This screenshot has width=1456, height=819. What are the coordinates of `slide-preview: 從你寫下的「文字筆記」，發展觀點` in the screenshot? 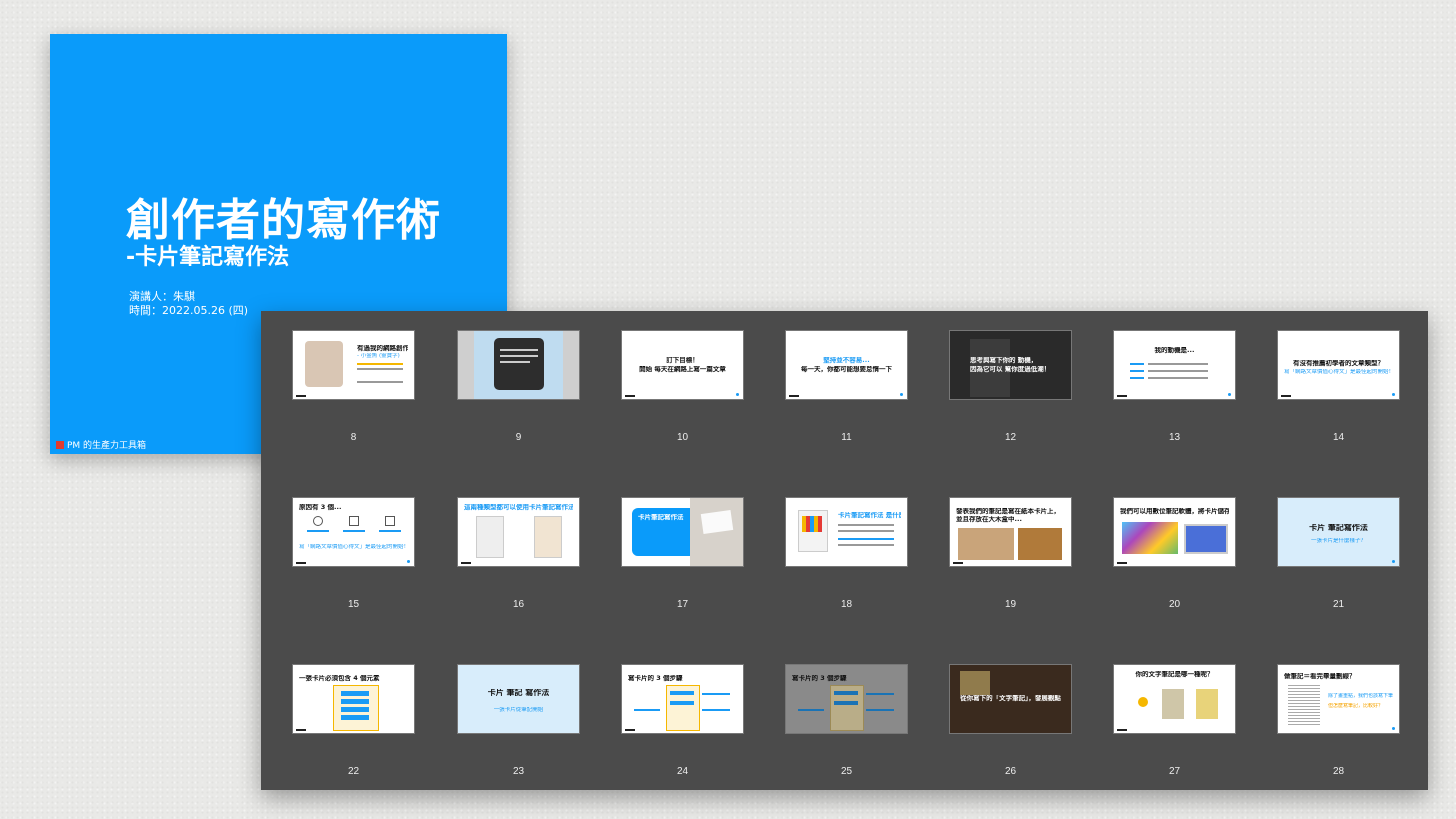 It's located at (1010, 699).